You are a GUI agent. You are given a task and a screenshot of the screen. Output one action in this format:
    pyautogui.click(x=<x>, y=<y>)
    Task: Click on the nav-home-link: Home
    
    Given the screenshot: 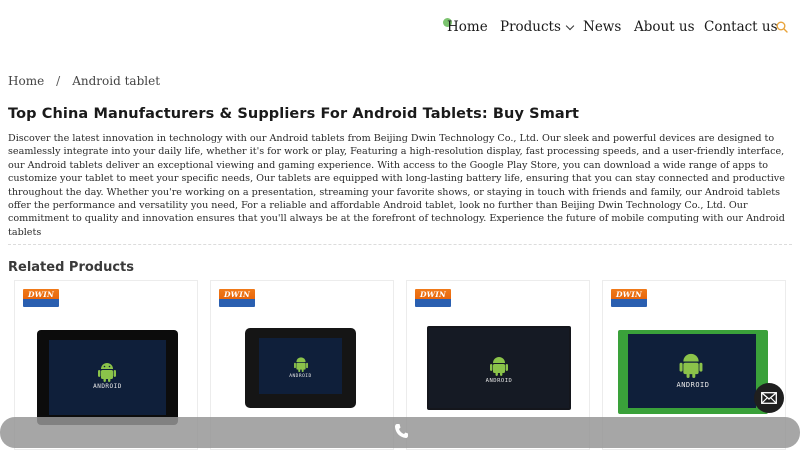 What is the action you would take?
    pyautogui.click(x=467, y=27)
    